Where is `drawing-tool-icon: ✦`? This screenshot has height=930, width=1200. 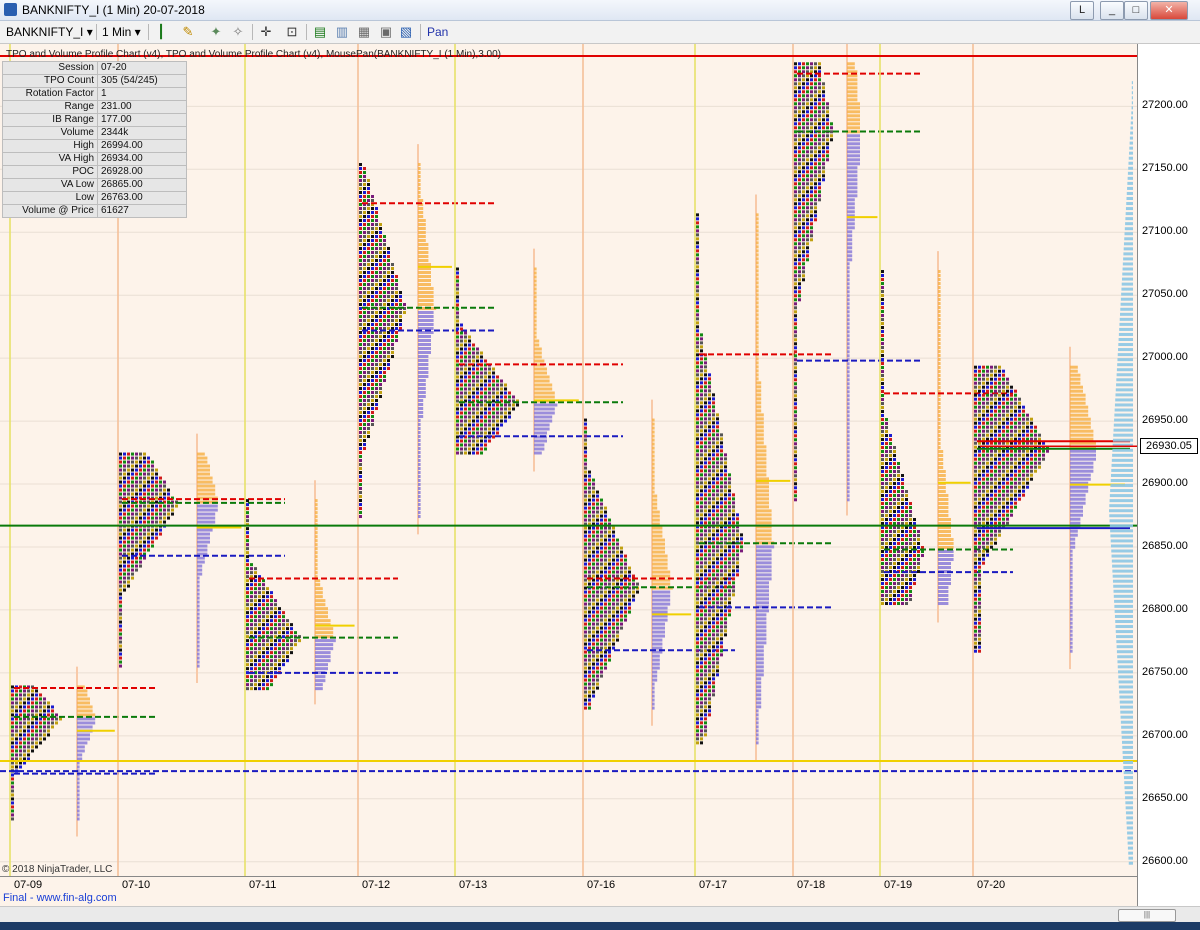 drawing-tool-icon: ✦ is located at coordinates (216, 32).